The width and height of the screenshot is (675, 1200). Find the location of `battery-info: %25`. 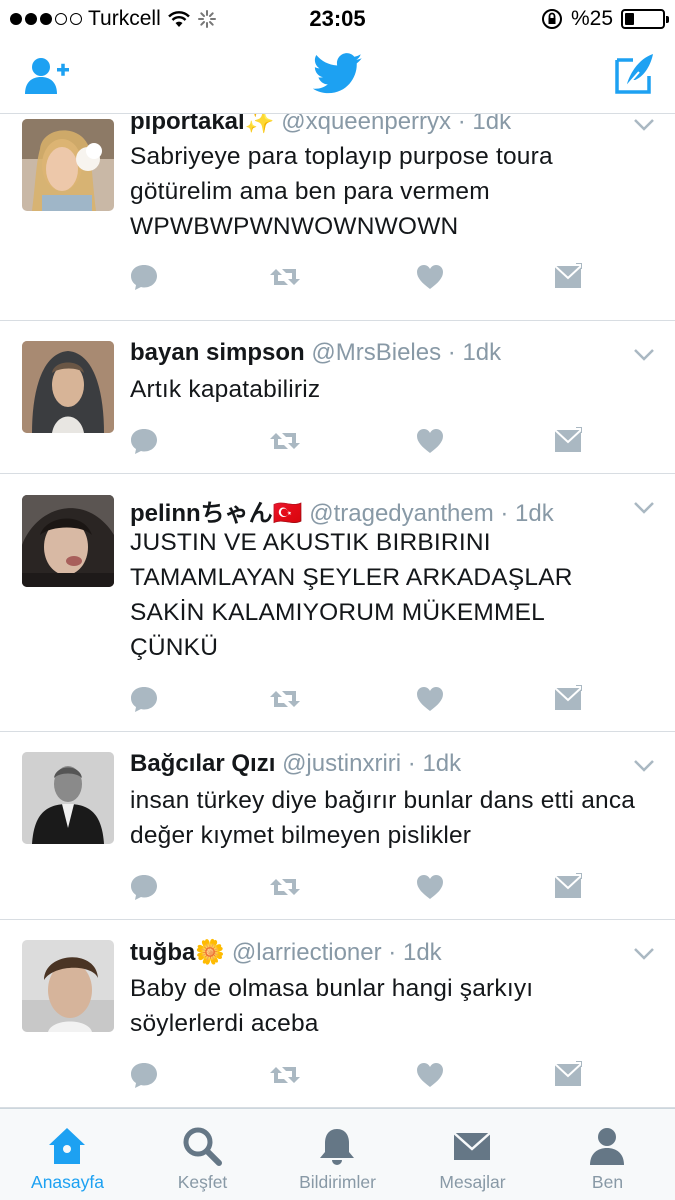

battery-info: %25 is located at coordinates (605, 19).